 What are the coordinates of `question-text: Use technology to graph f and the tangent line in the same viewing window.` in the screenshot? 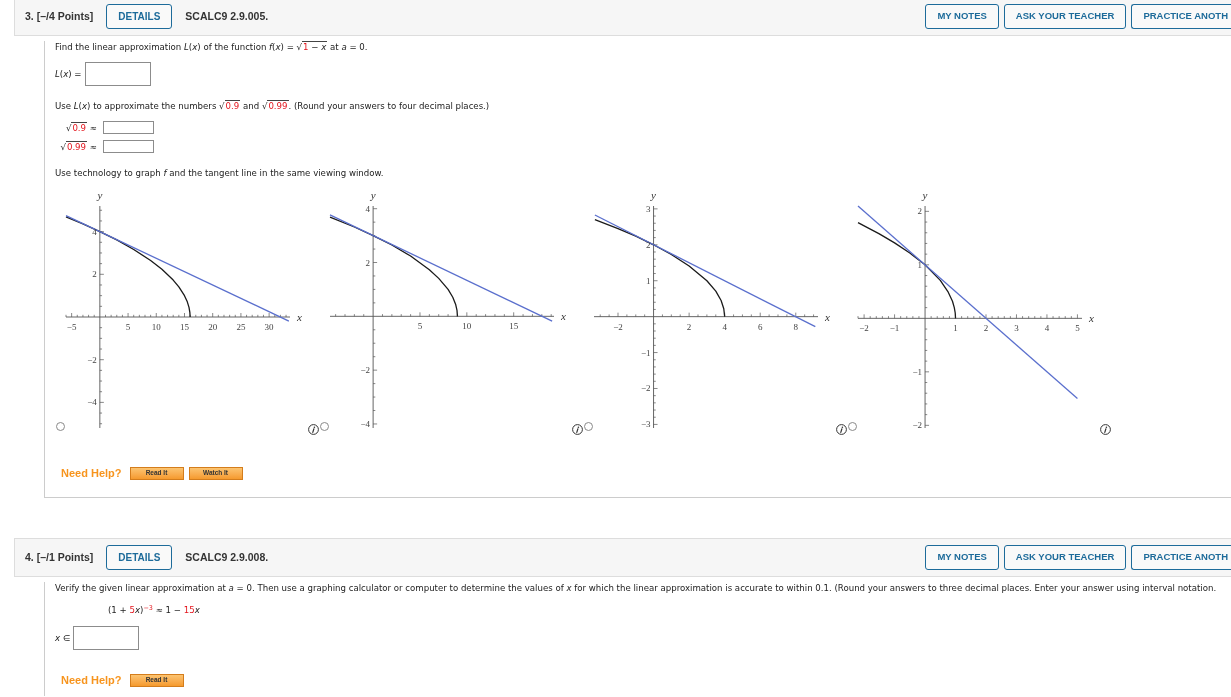 It's located at (220, 173).